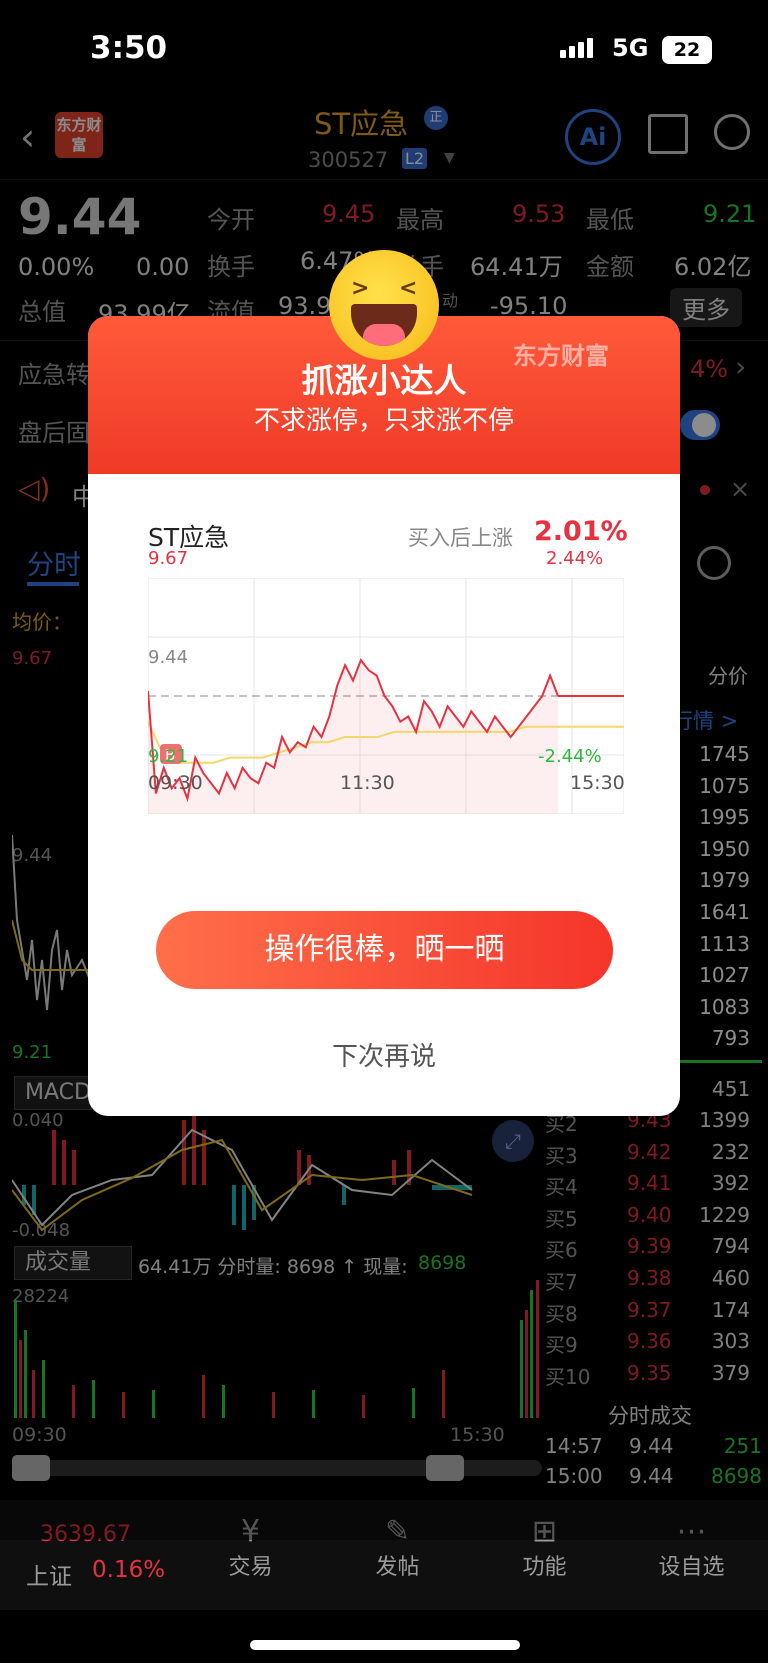  Describe the element at coordinates (691, 1567) in the screenshot. I see `tab-label: 设自选` at that location.